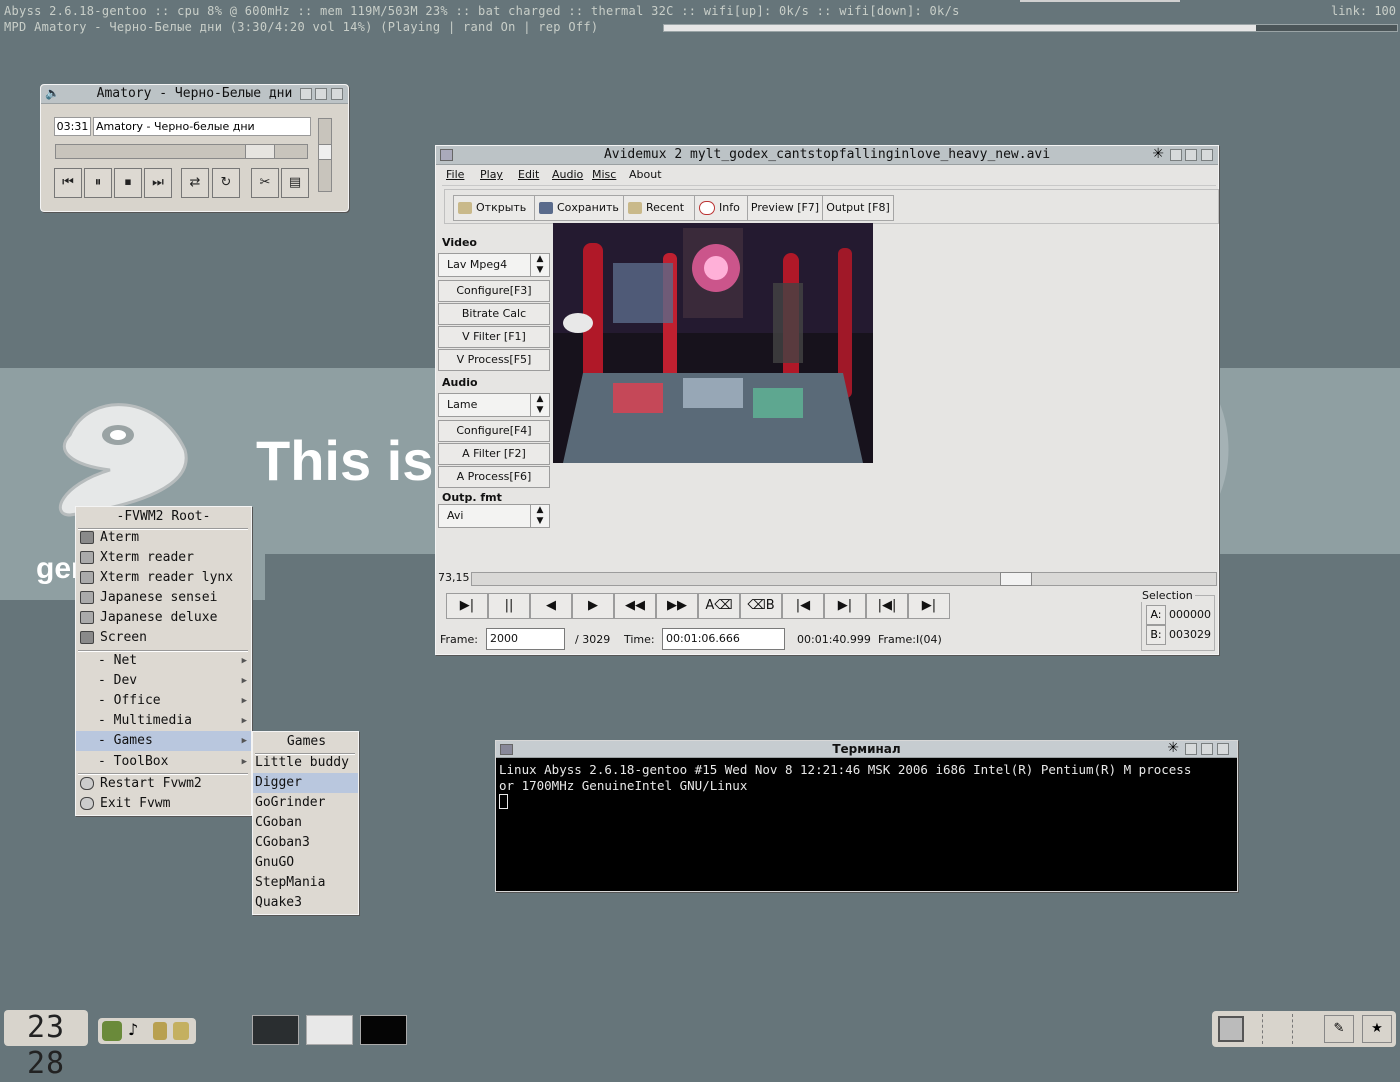 This screenshot has width=1400, height=1082. What do you see at coordinates (305, 843) in the screenshot?
I see `game-item-cgoban3: CGoban3` at bounding box center [305, 843].